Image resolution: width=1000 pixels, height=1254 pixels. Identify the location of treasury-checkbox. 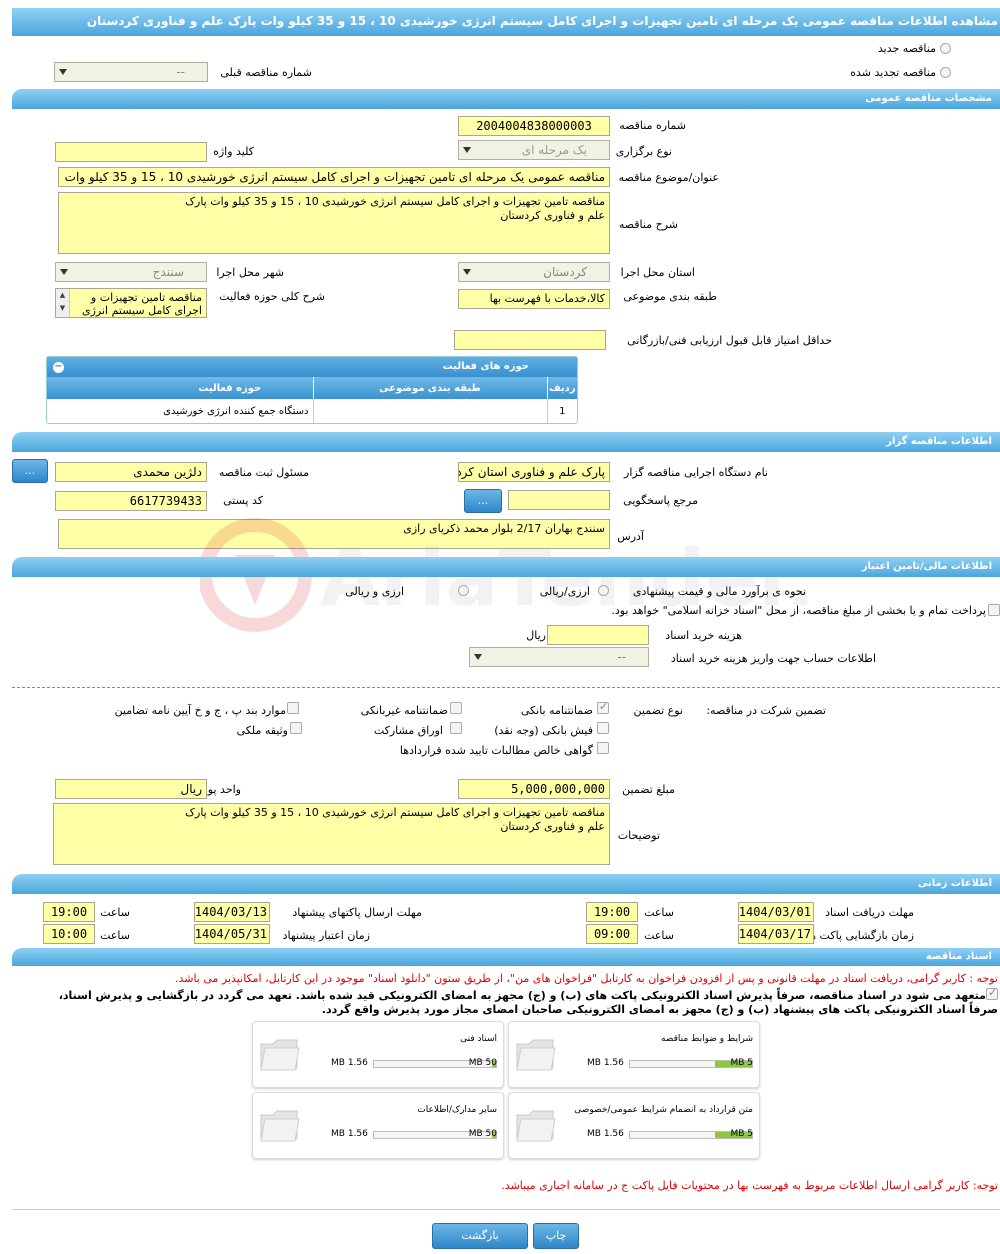
(994, 610).